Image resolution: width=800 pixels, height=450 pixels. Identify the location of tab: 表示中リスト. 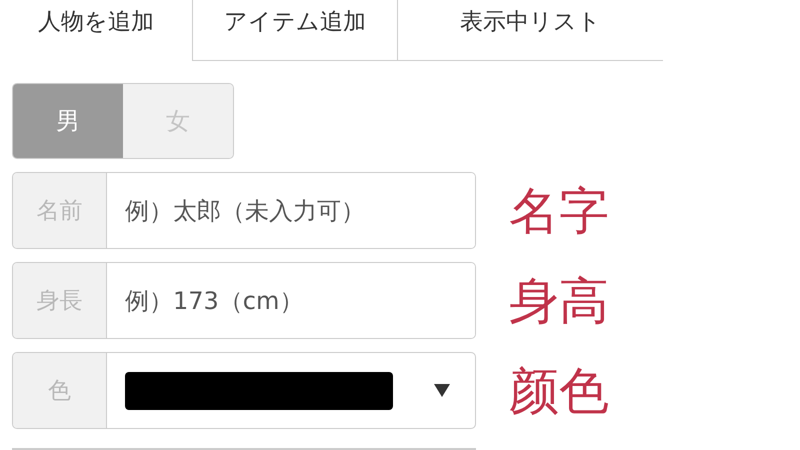
(530, 30).